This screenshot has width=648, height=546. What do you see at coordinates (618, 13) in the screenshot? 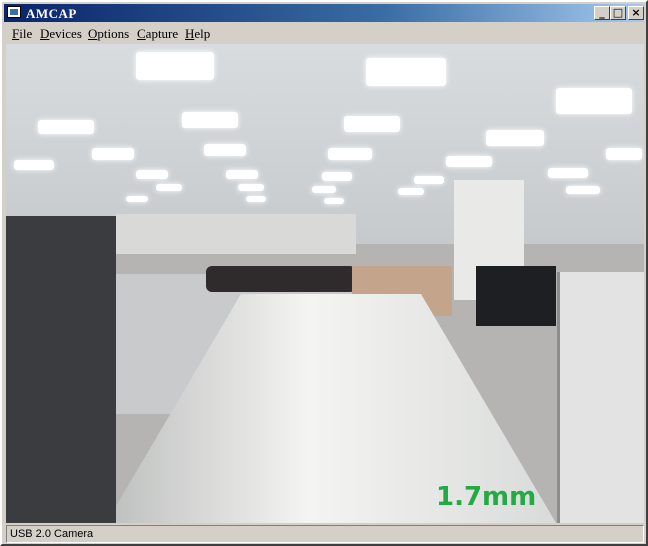
I see `maximize-button: □` at bounding box center [618, 13].